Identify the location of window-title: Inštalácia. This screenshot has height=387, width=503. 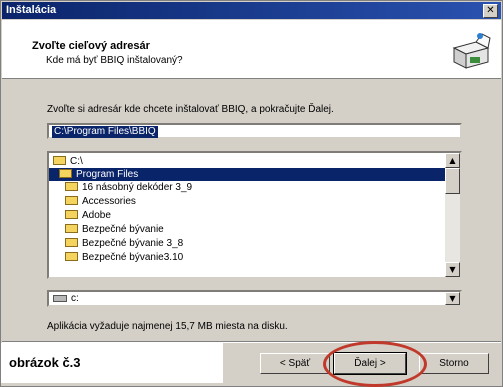
(31, 10).